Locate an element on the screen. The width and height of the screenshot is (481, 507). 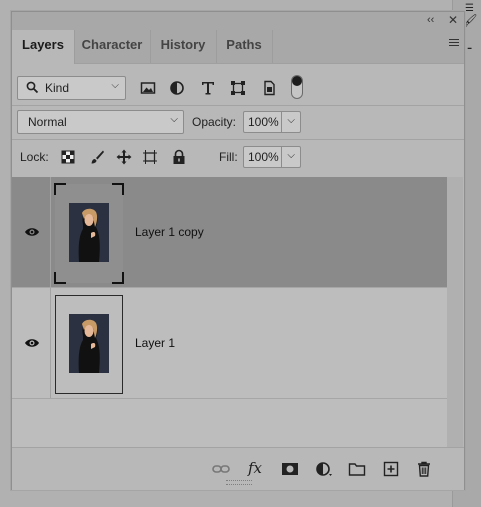
panel-tabs: Layers Character History Paths is located at coordinates (238, 47).